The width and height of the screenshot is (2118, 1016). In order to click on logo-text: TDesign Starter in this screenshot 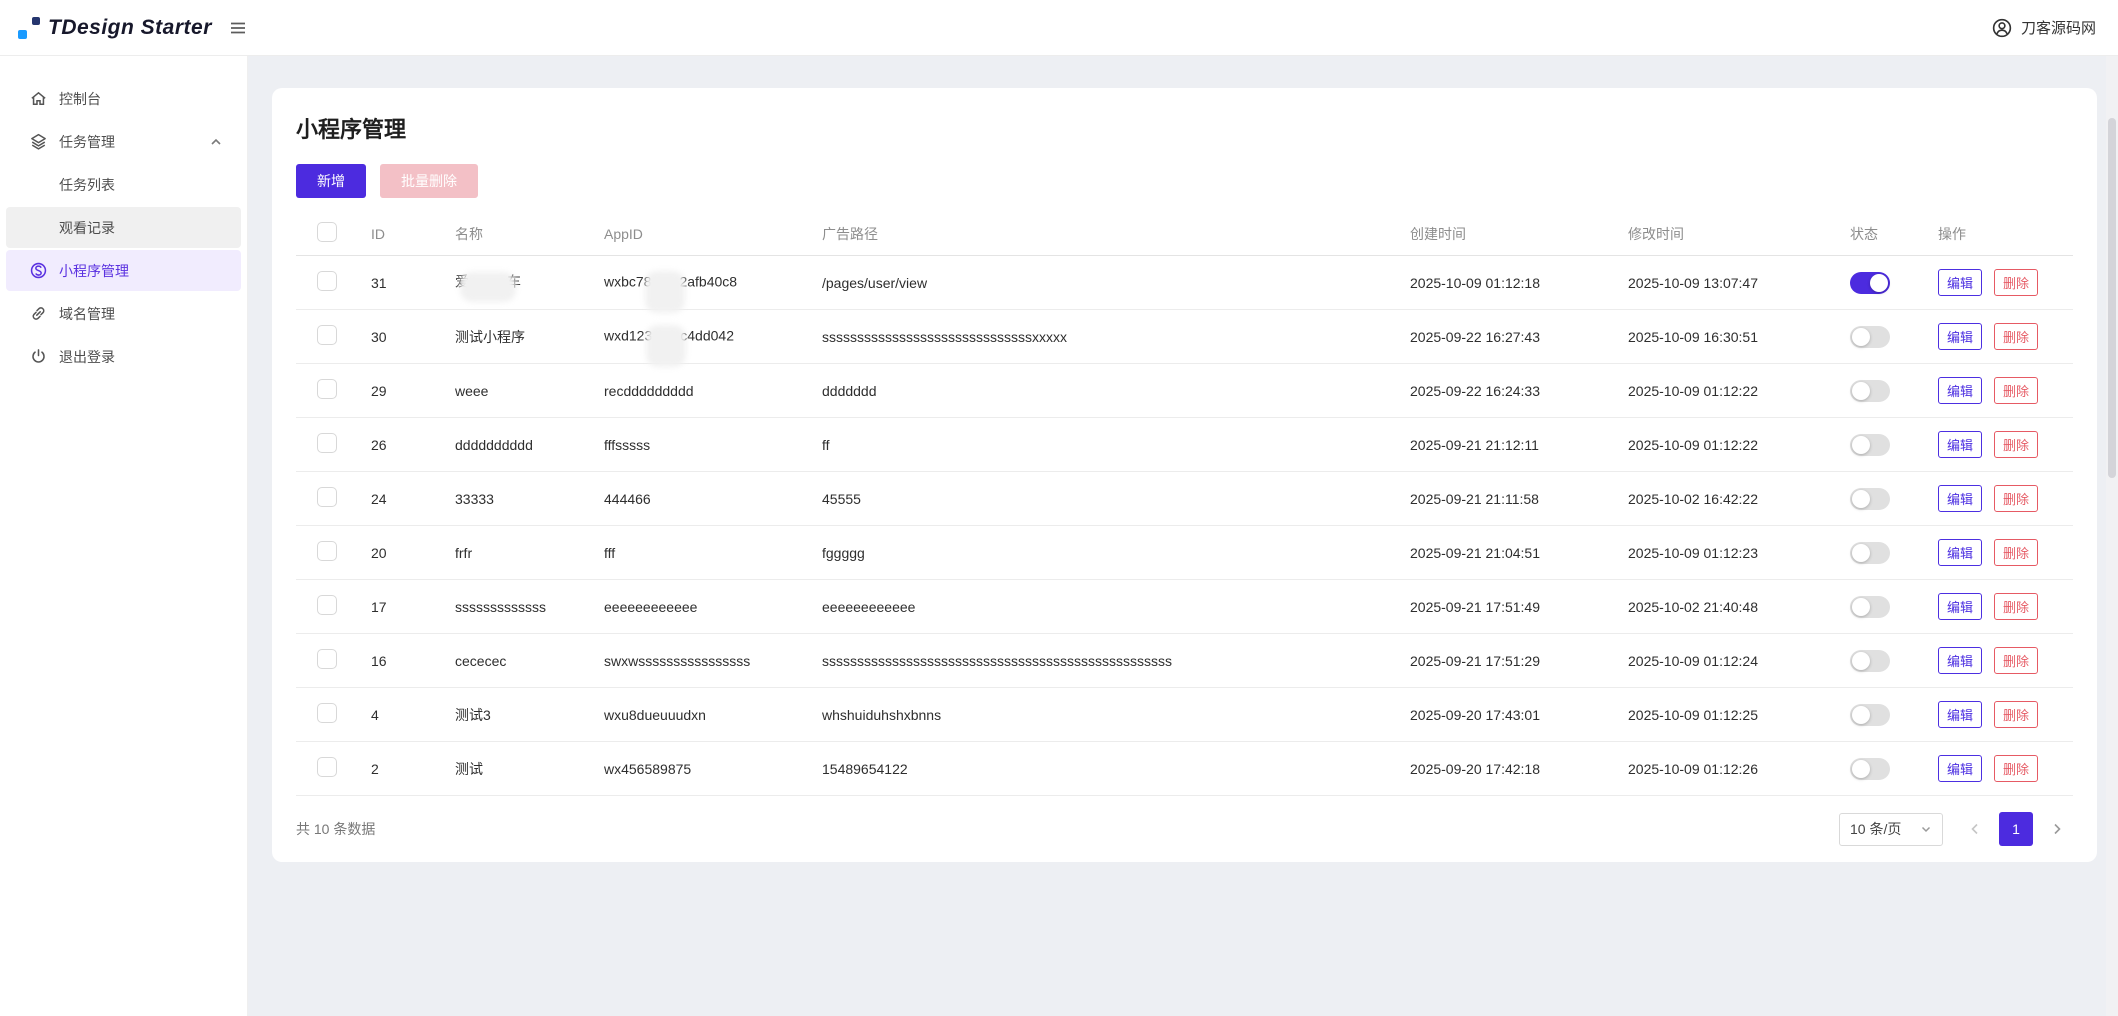, I will do `click(130, 27)`.